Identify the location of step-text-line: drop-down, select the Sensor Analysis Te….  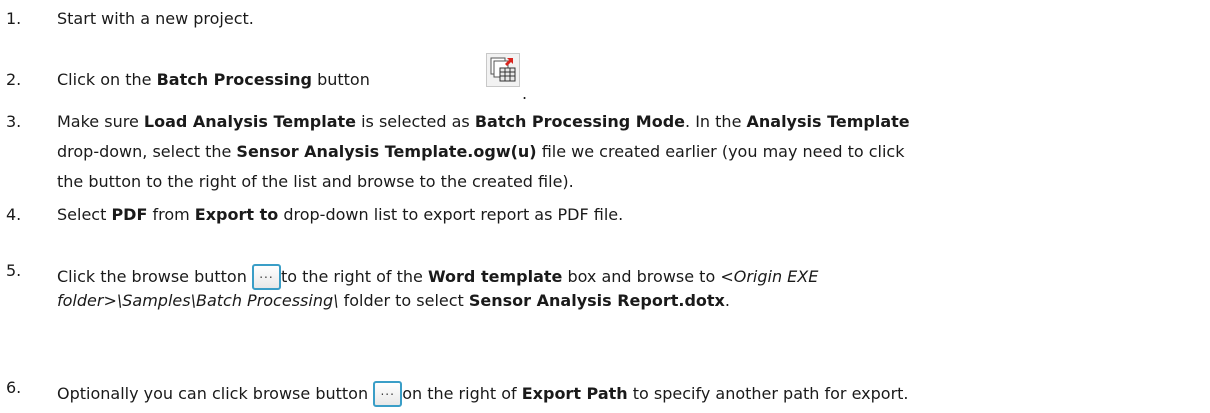
(481, 151).